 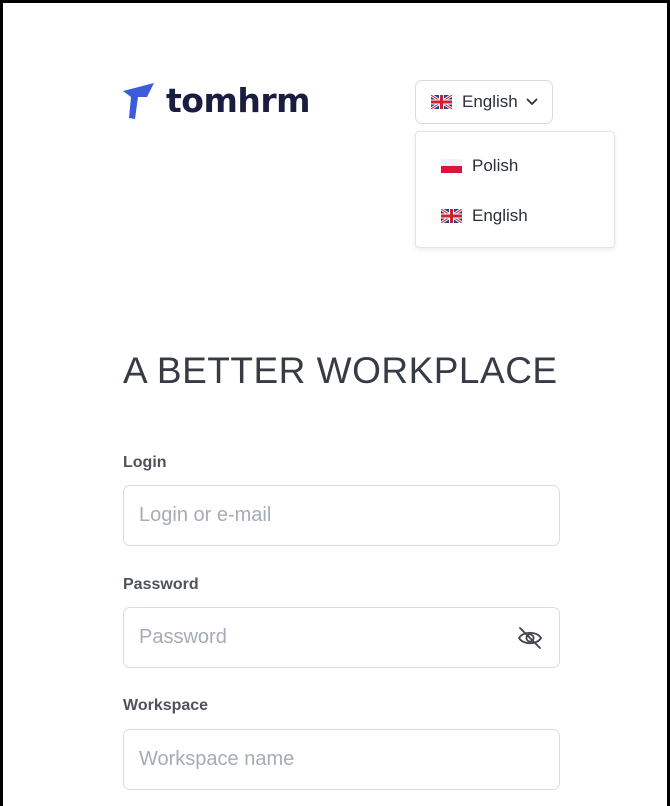 I want to click on password-input, so click(x=341, y=637).